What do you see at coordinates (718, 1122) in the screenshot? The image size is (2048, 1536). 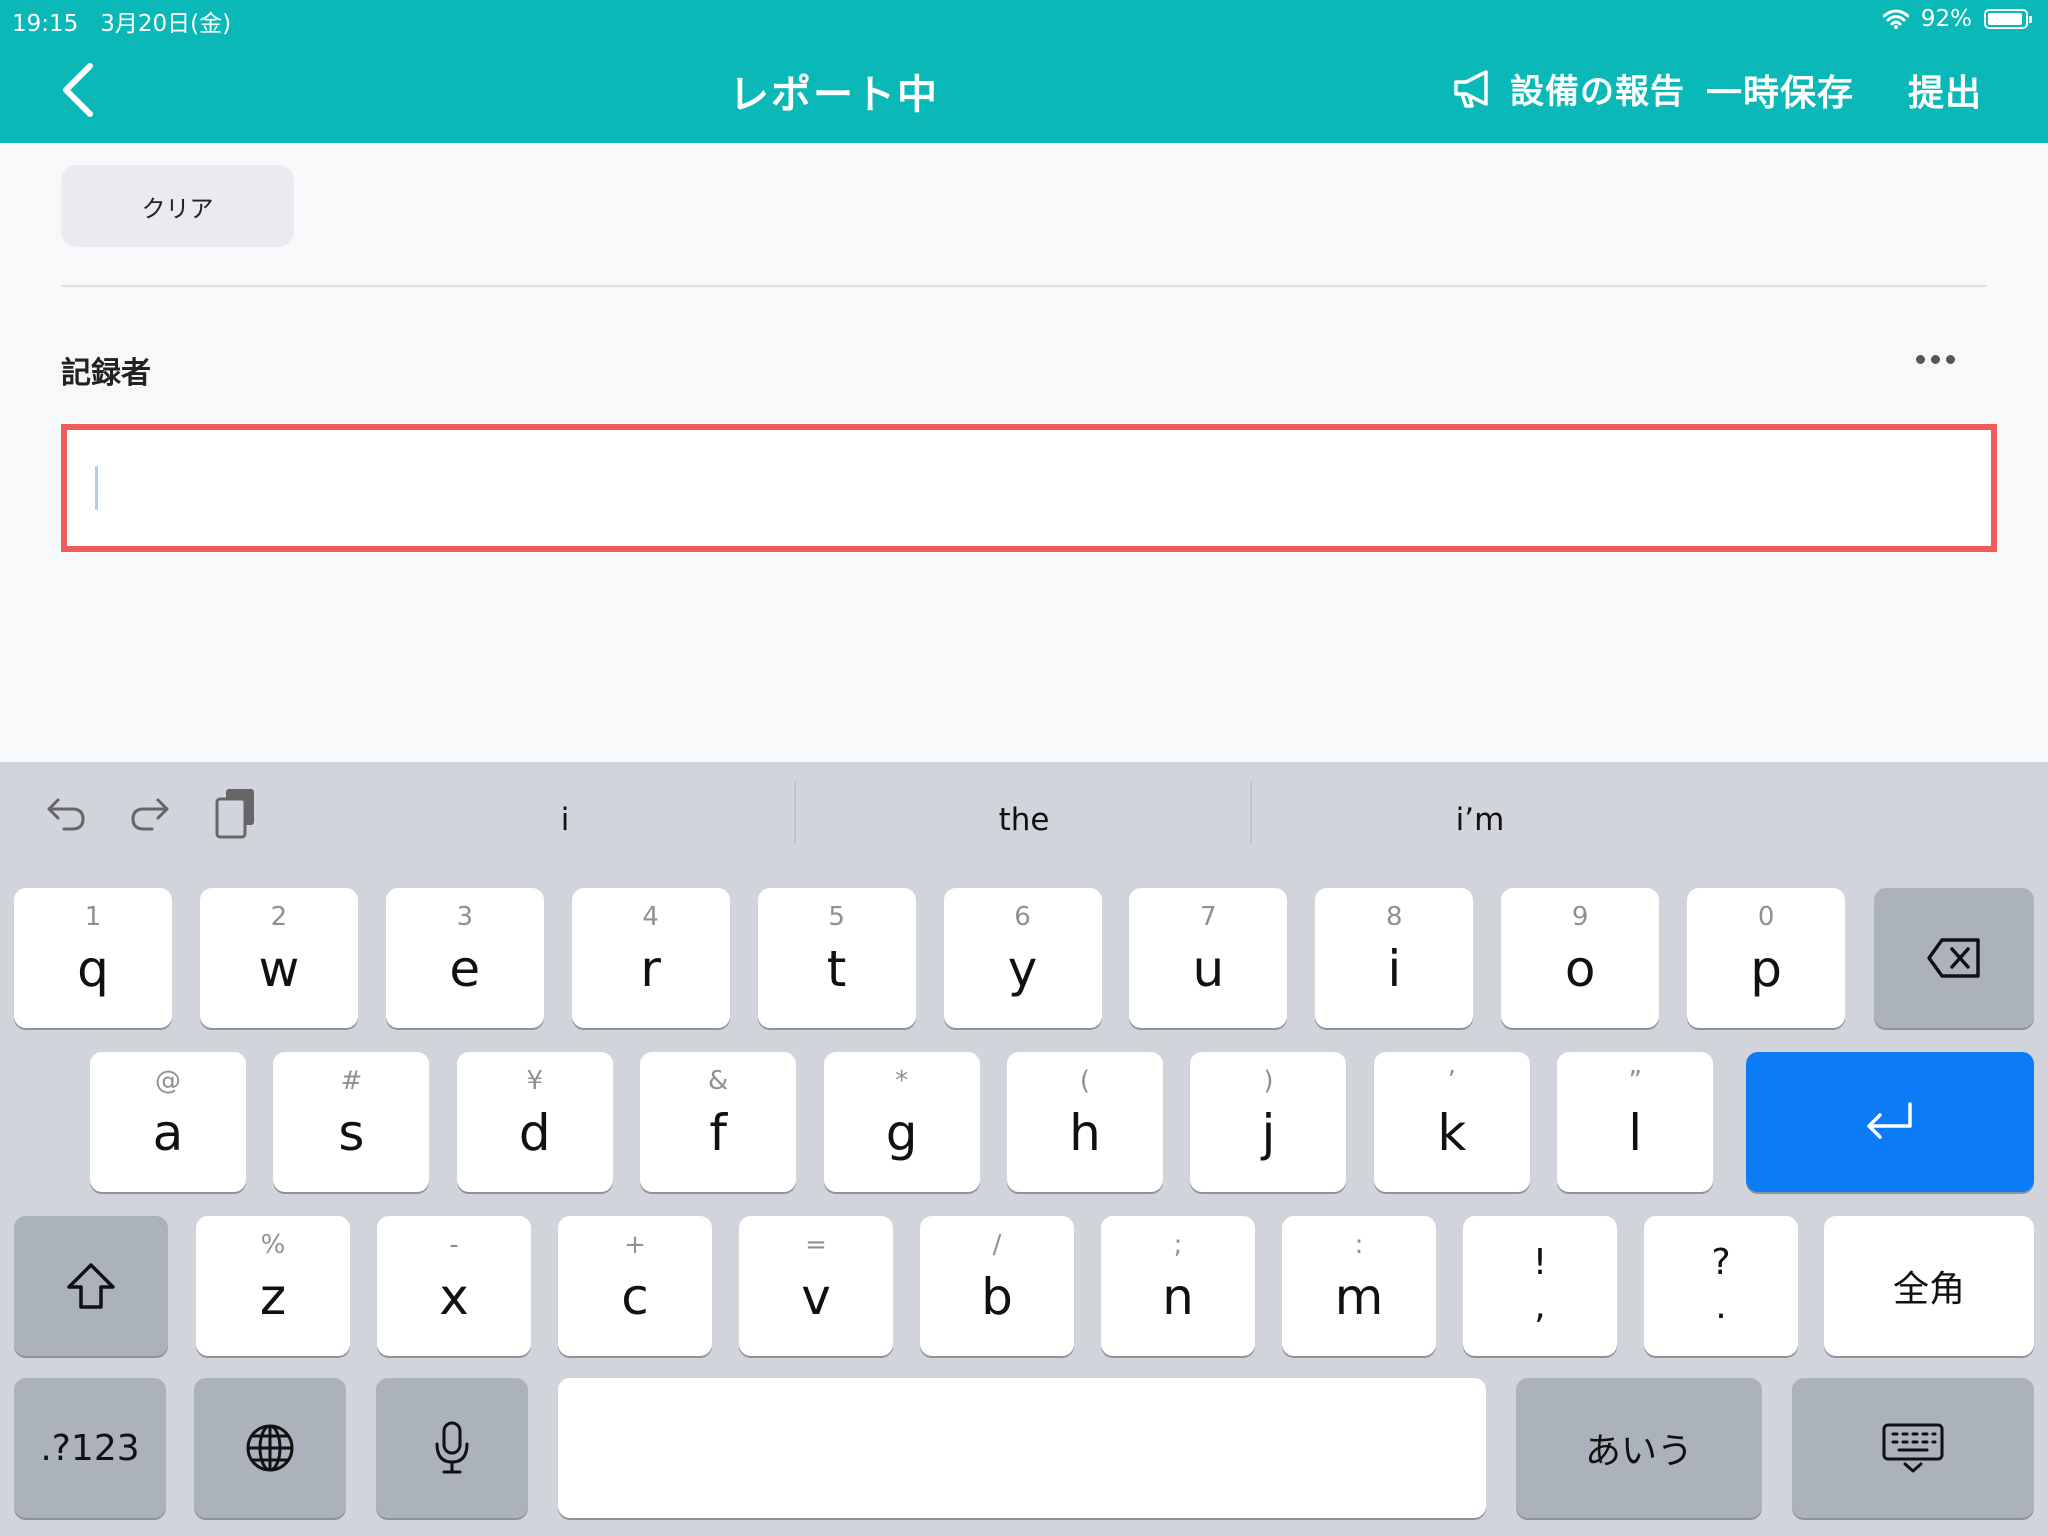 I see `key-f: & f` at bounding box center [718, 1122].